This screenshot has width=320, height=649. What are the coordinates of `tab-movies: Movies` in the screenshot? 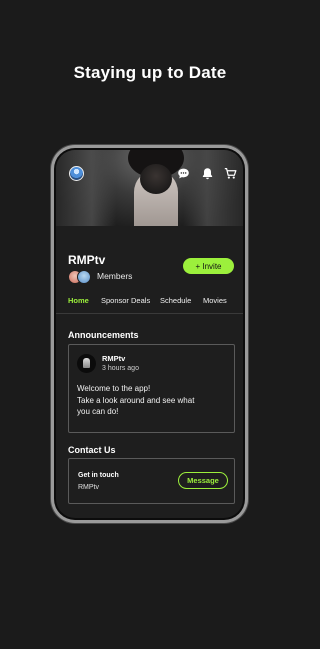 It's located at (215, 300).